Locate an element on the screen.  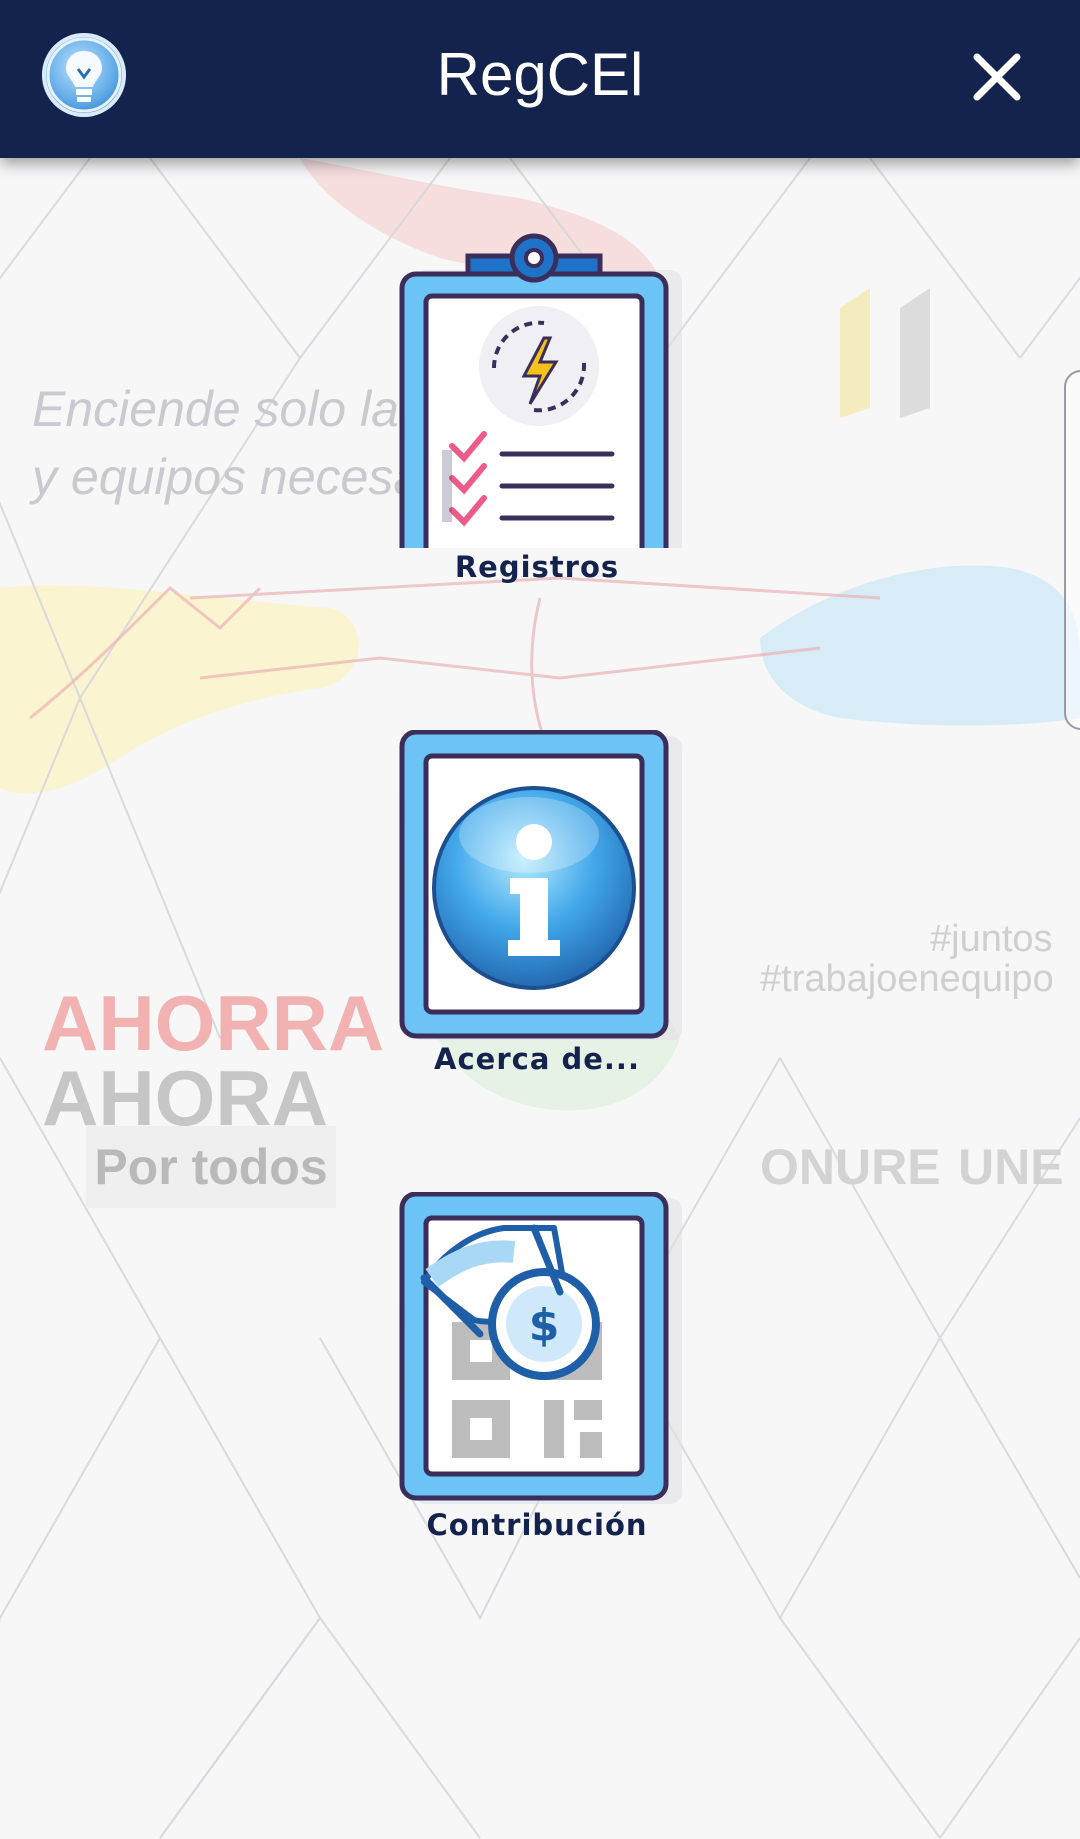
menu-label-contribucion: Contribución is located at coordinates (537, 1525).